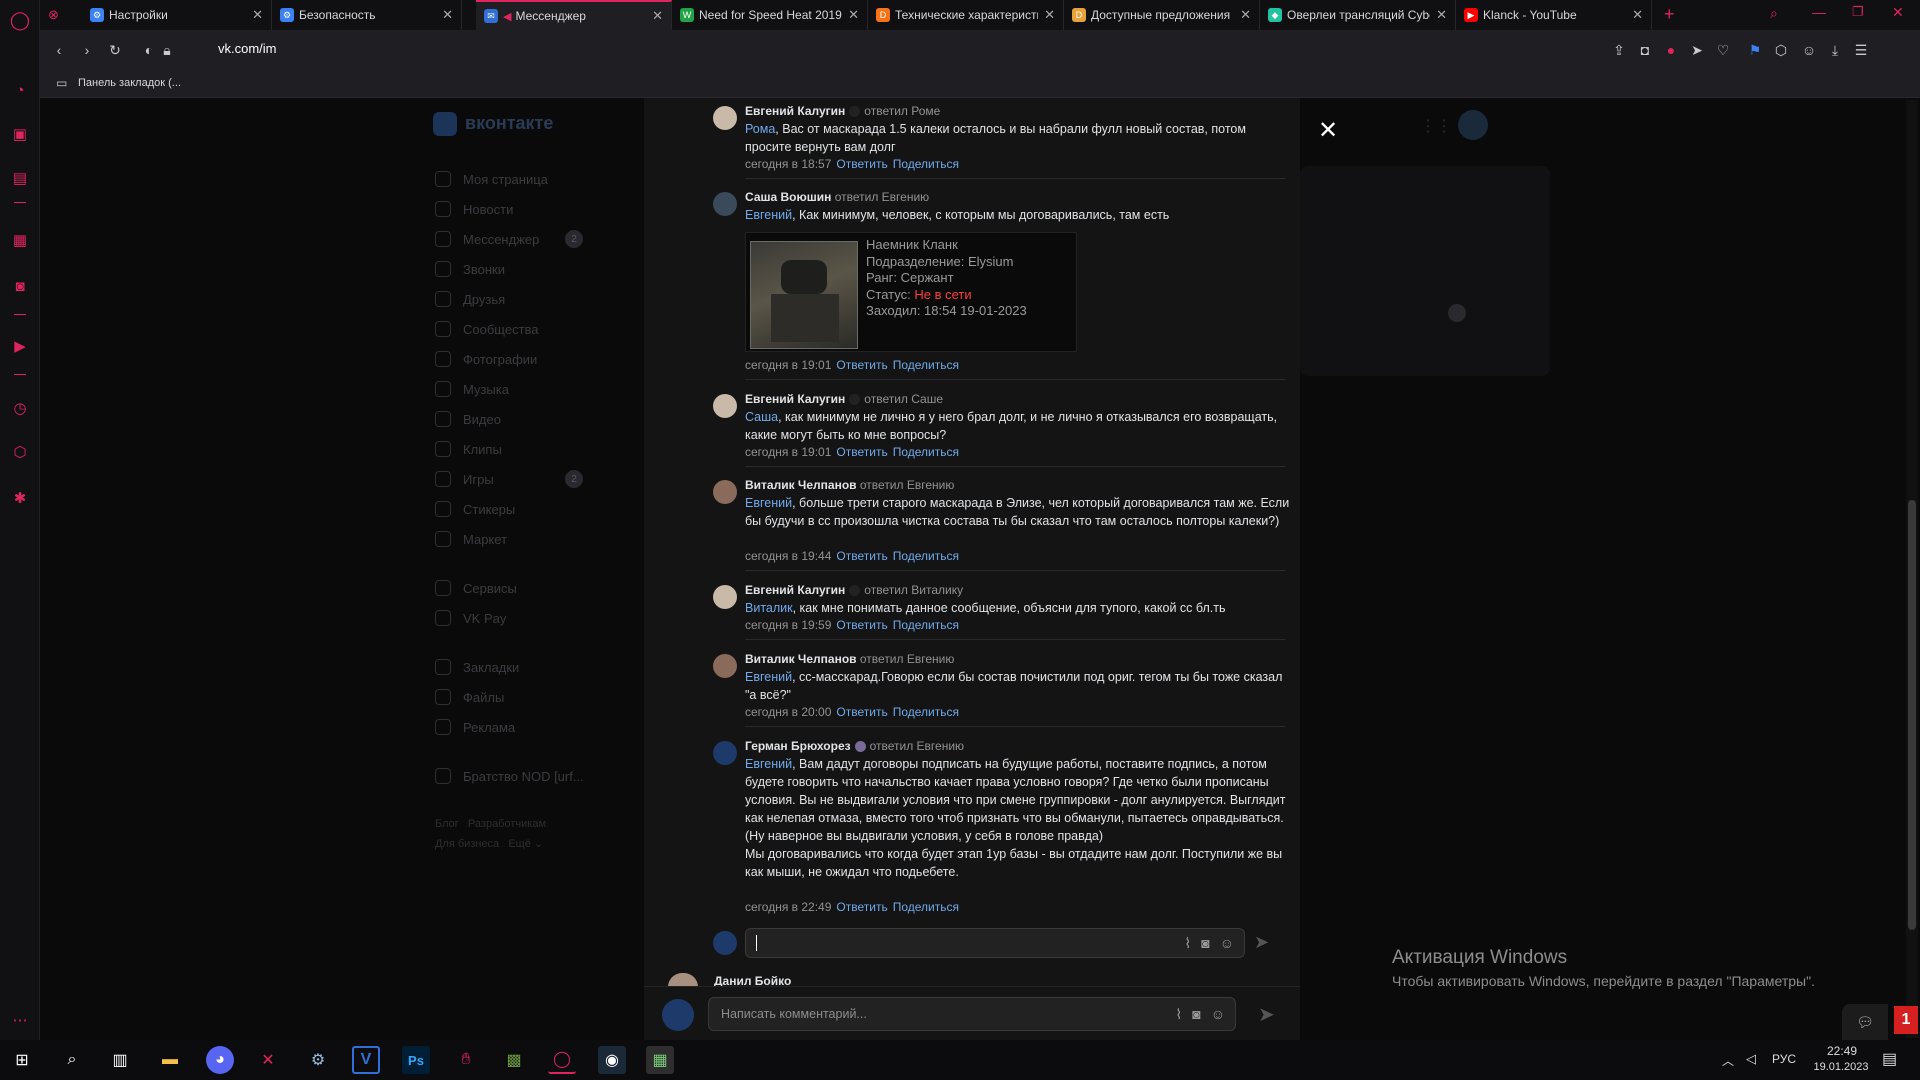  I want to click on opera-gx-taskbar-icon: ◯, so click(562, 1060).